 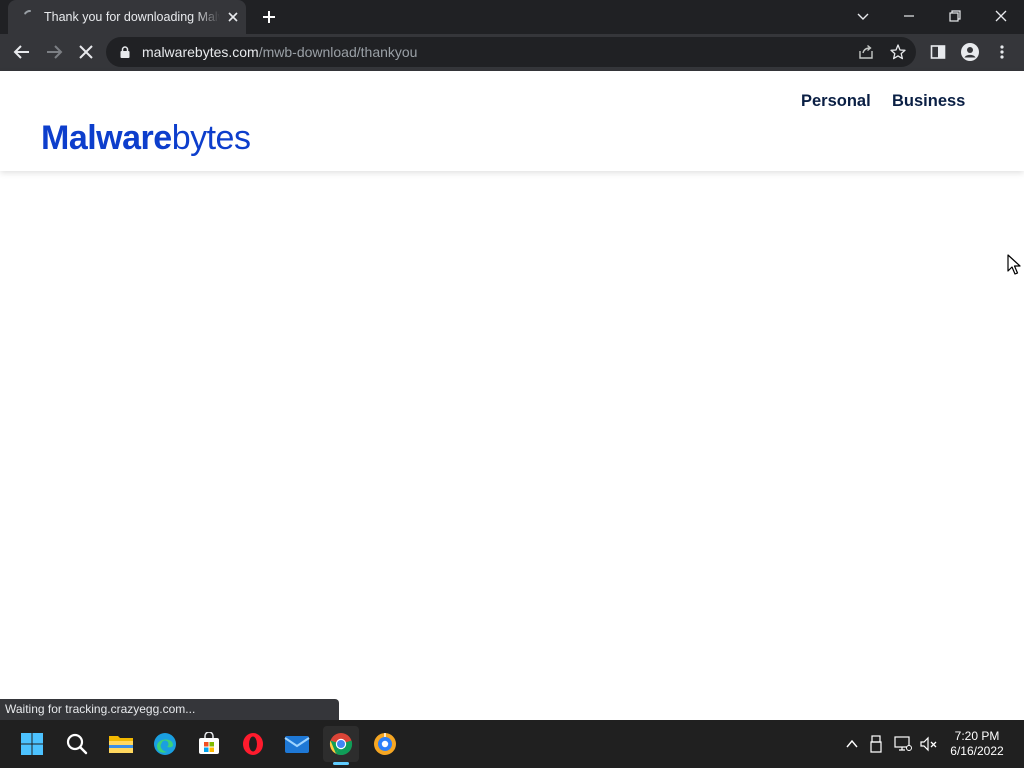 What do you see at coordinates (836, 101) in the screenshot?
I see `nav-link-personal: Personal` at bounding box center [836, 101].